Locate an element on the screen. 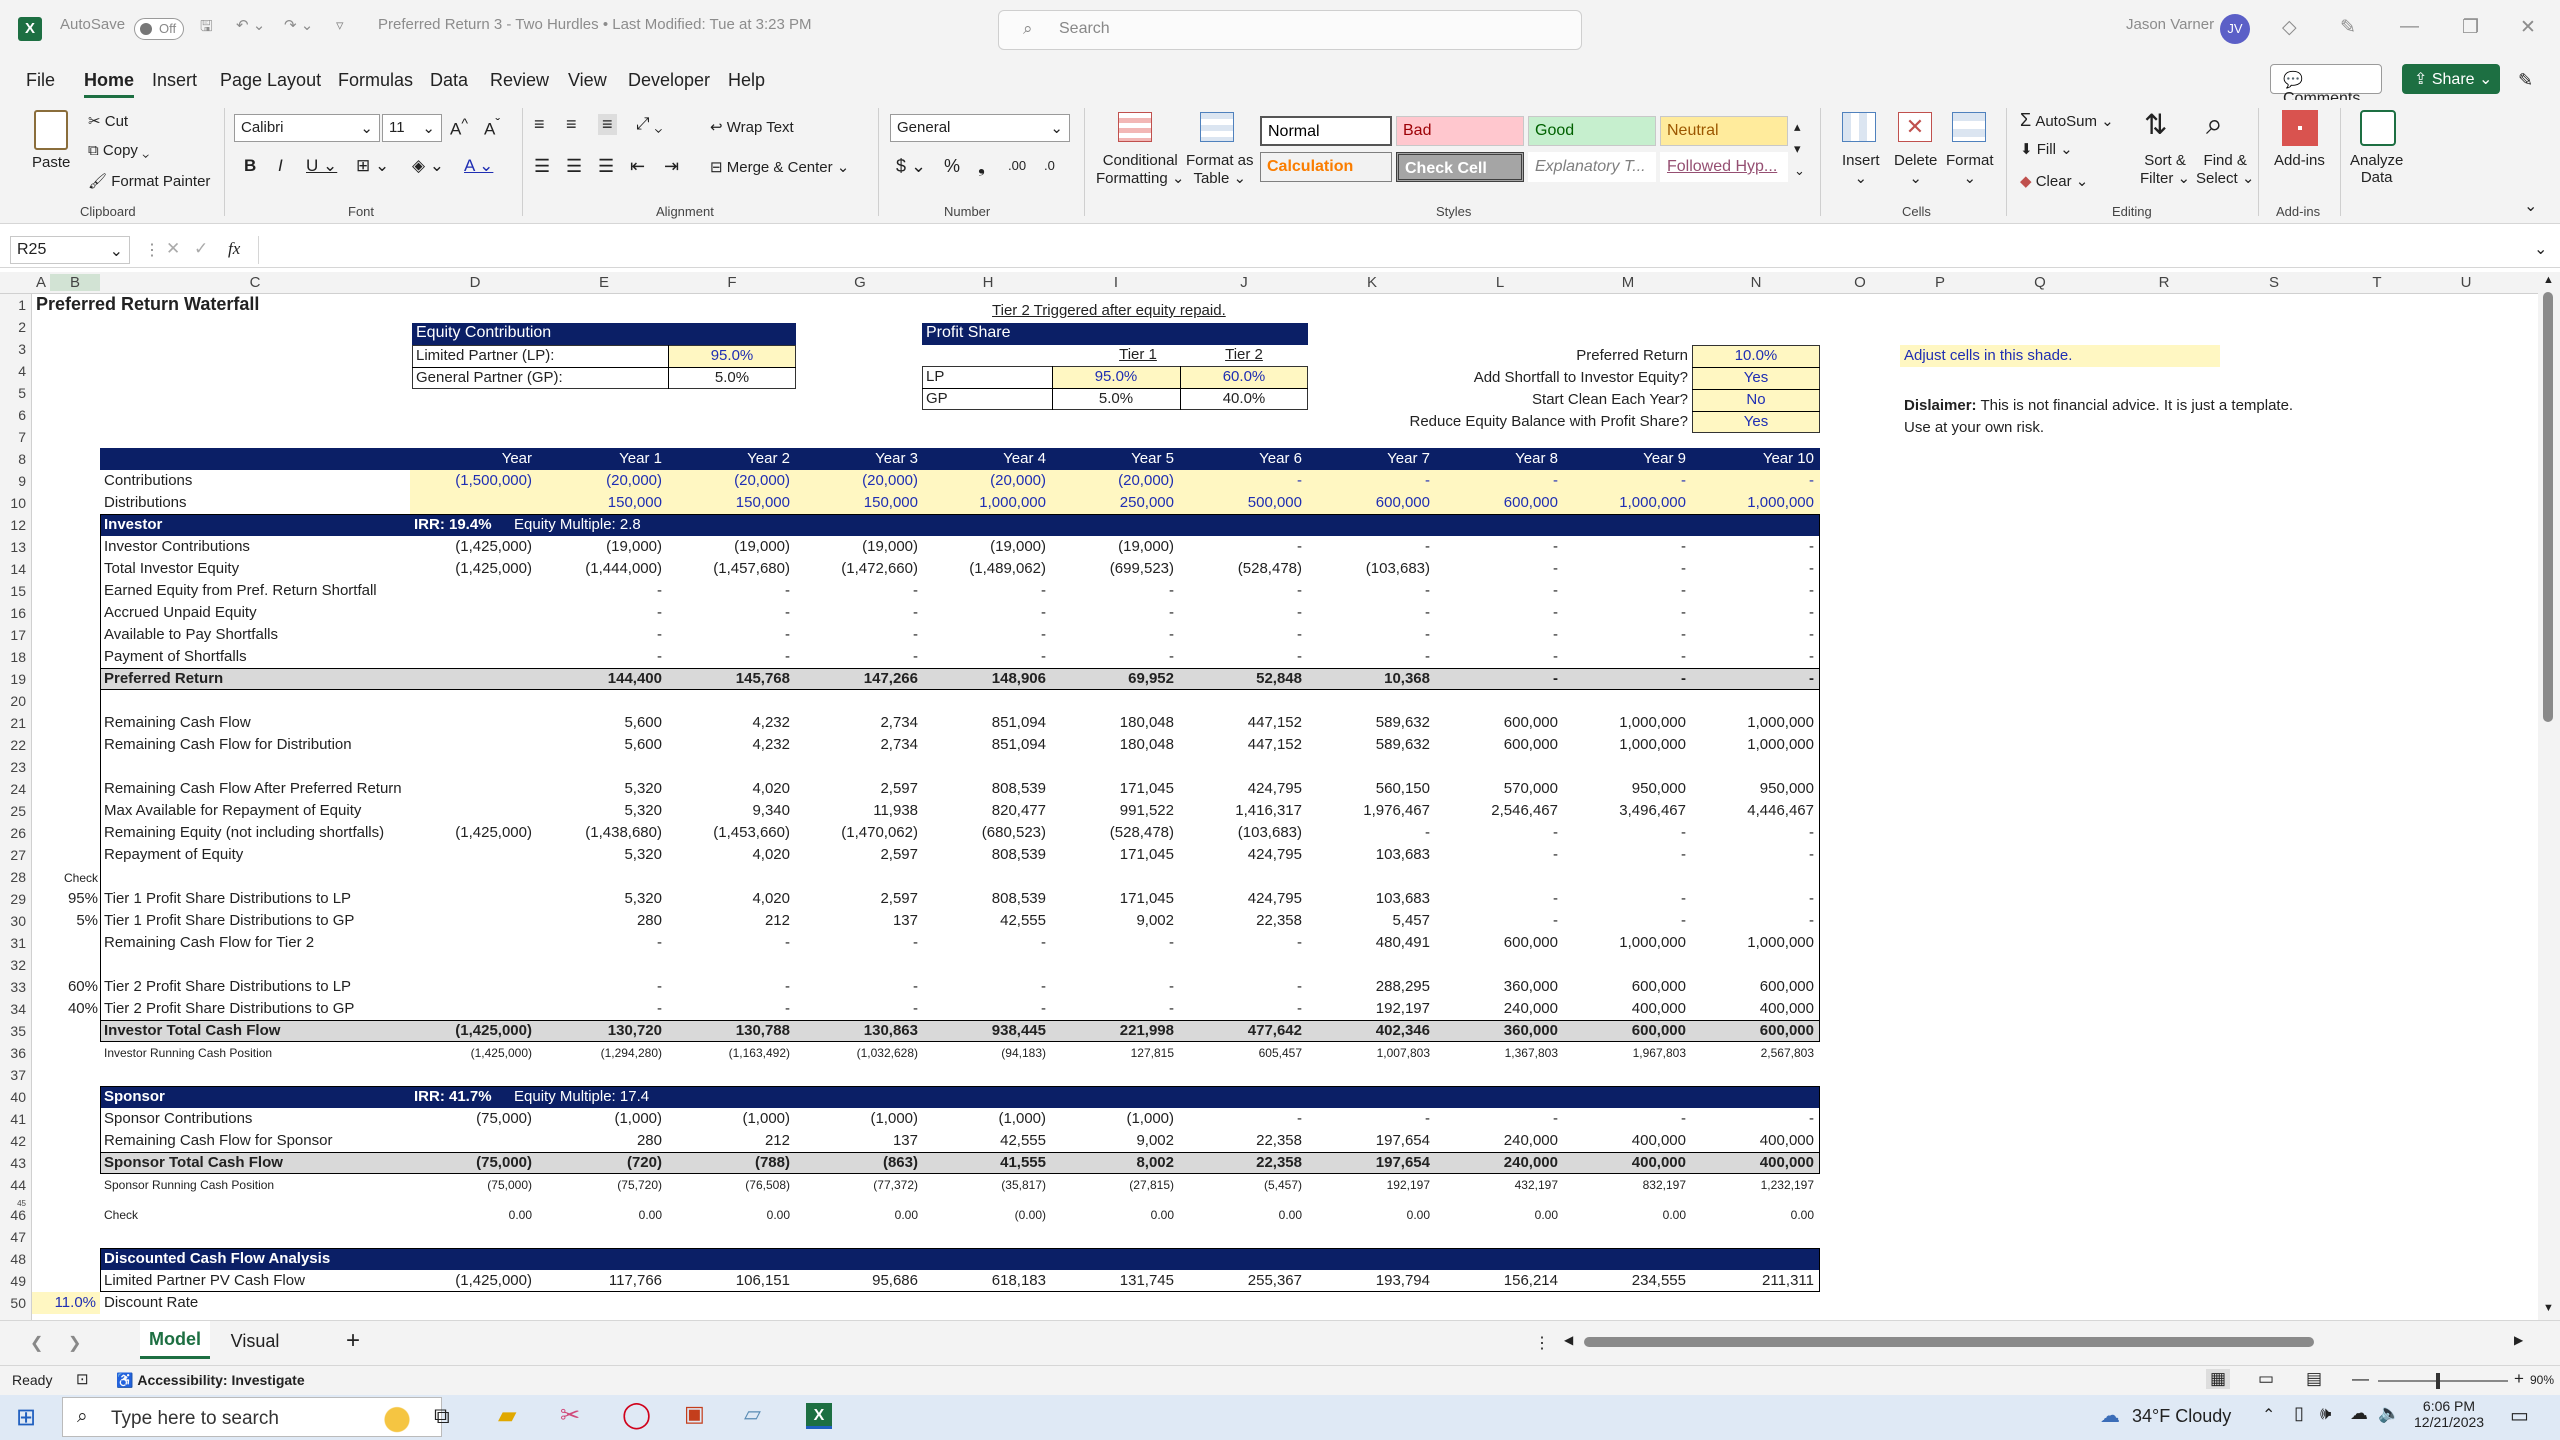 The height and width of the screenshot is (1440, 2560). font-size-select: 11 ⌄ is located at coordinates (412, 128).